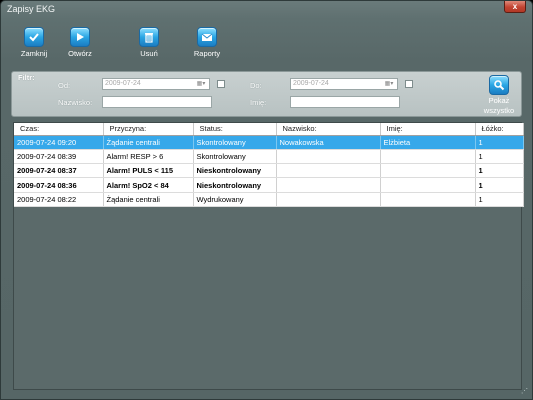 The height and width of the screenshot is (400, 533). What do you see at coordinates (64, 85) in the screenshot?
I see `from-date-label: Od:` at bounding box center [64, 85].